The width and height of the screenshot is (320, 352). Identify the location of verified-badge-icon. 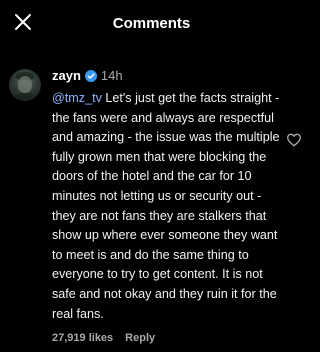
(90, 75).